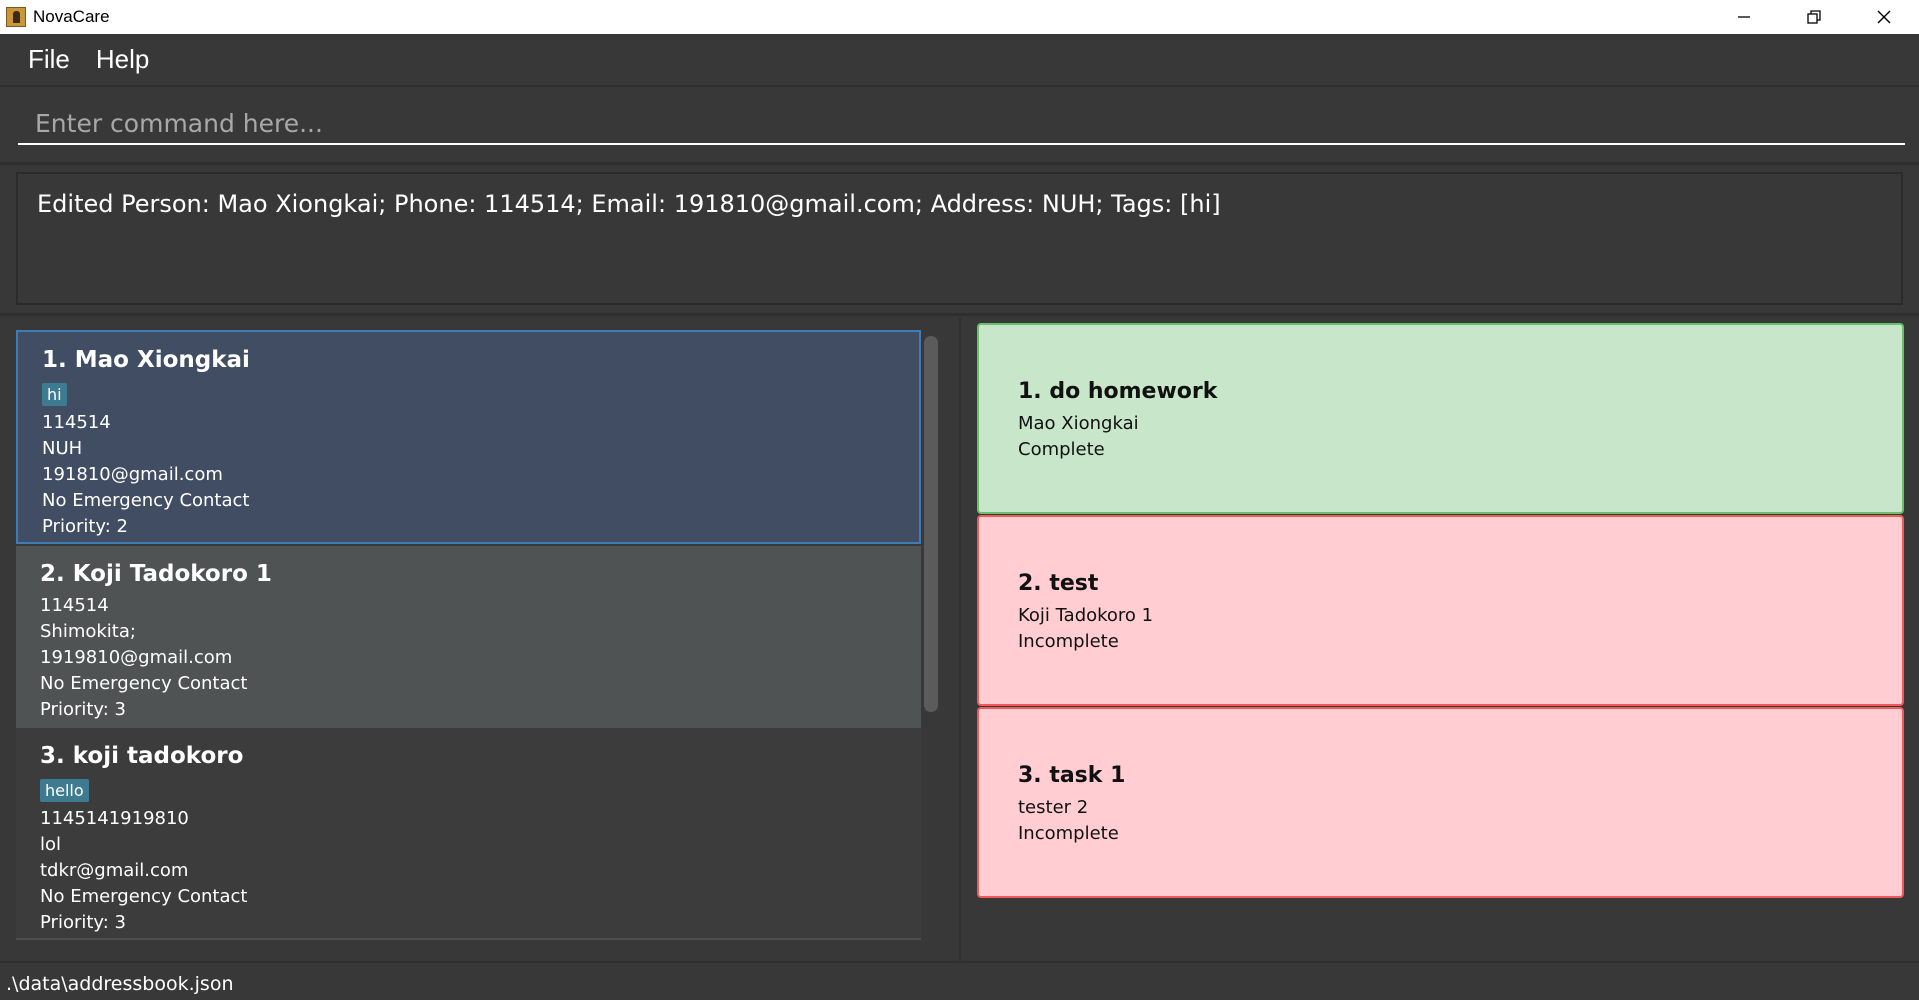 The height and width of the screenshot is (1000, 1919). I want to click on close-icon, so click(1884, 17).